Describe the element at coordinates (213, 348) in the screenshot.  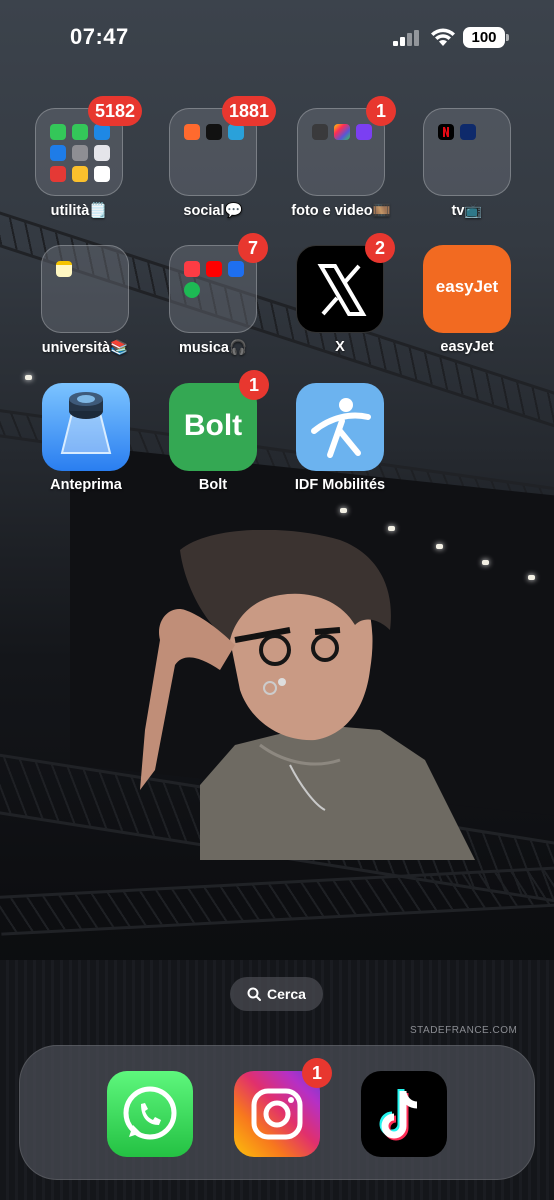
I see `app-label: musica🎧` at that location.